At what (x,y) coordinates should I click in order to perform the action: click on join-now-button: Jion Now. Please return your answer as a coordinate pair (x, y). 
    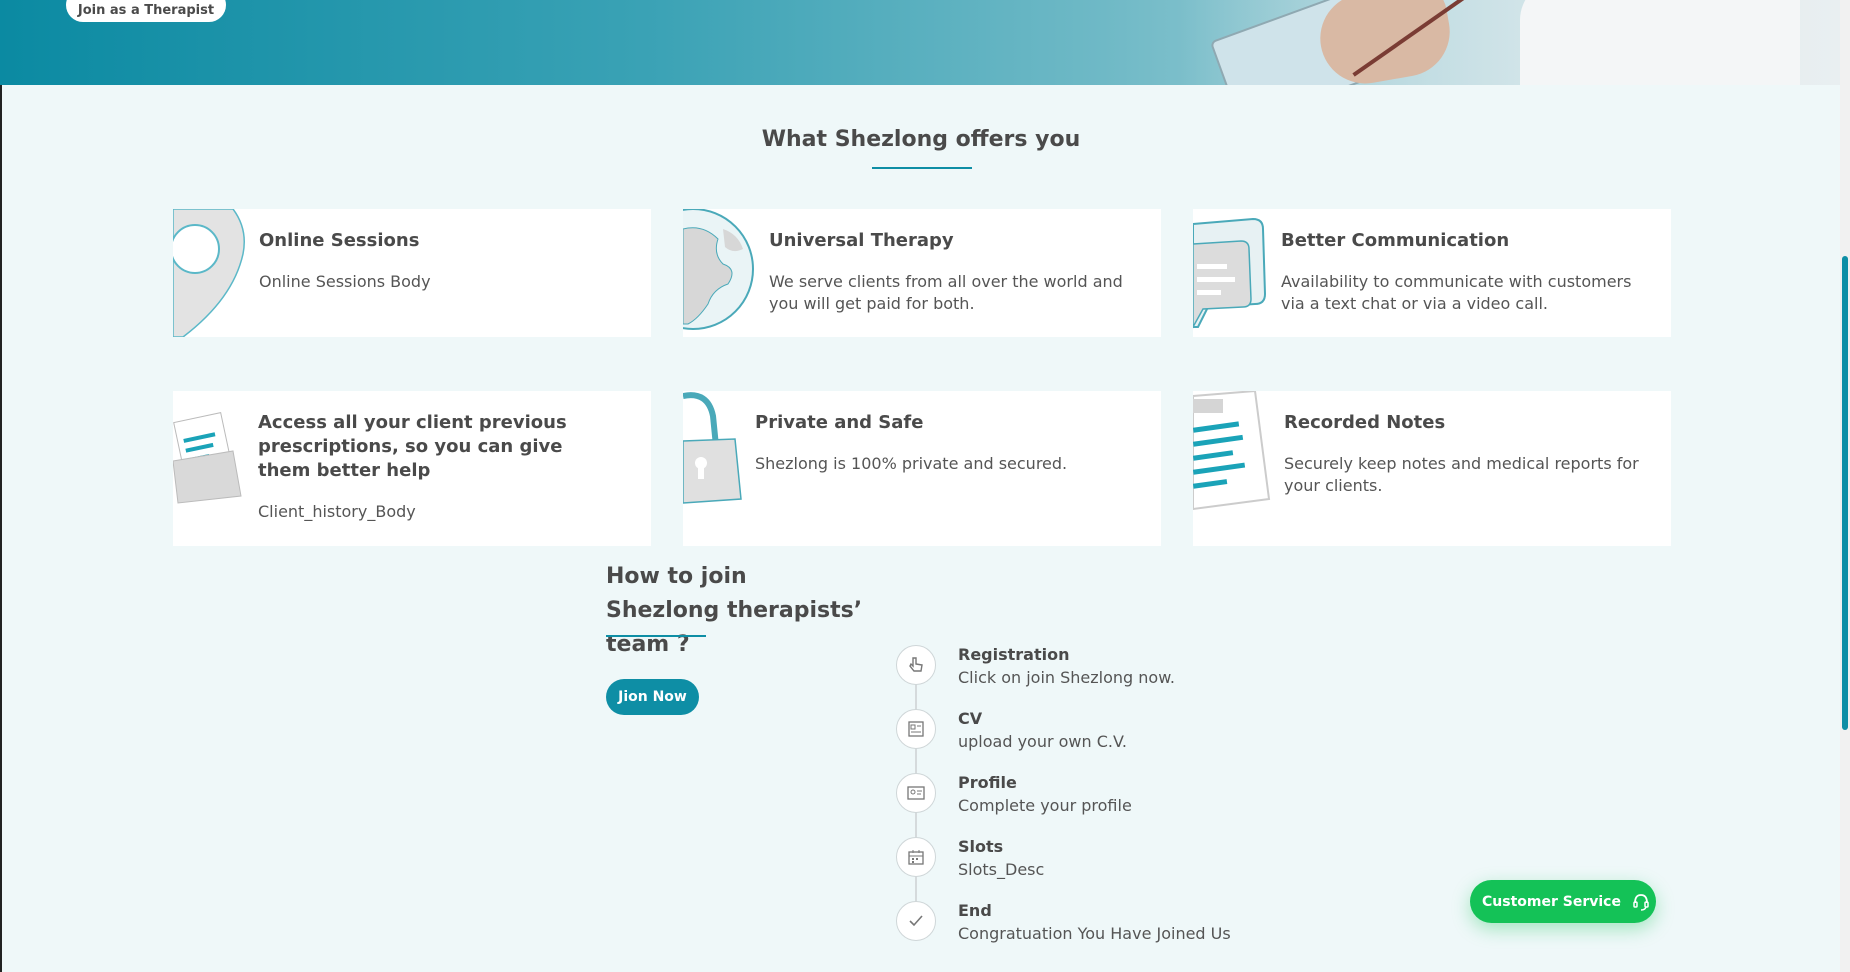
    Looking at the image, I should click on (652, 697).